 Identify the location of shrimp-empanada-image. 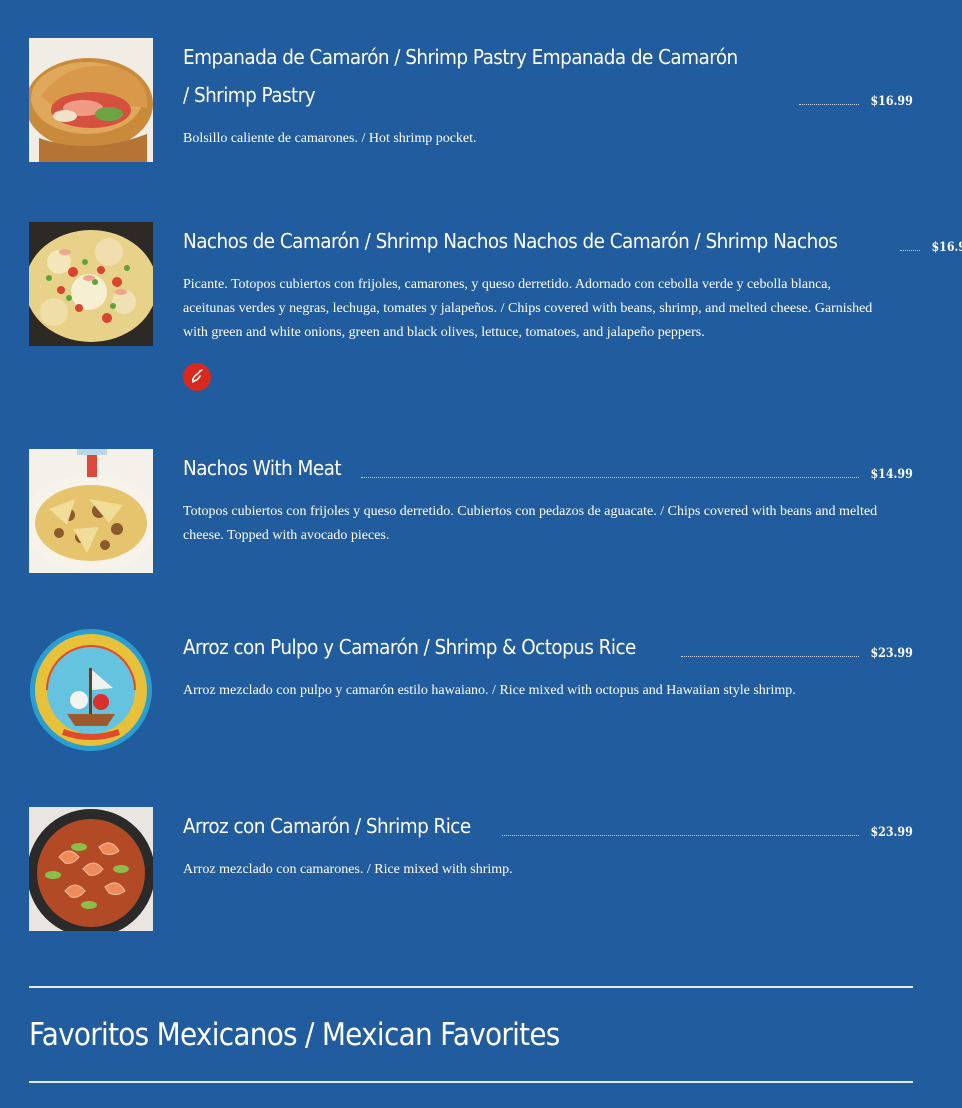
(91, 100).